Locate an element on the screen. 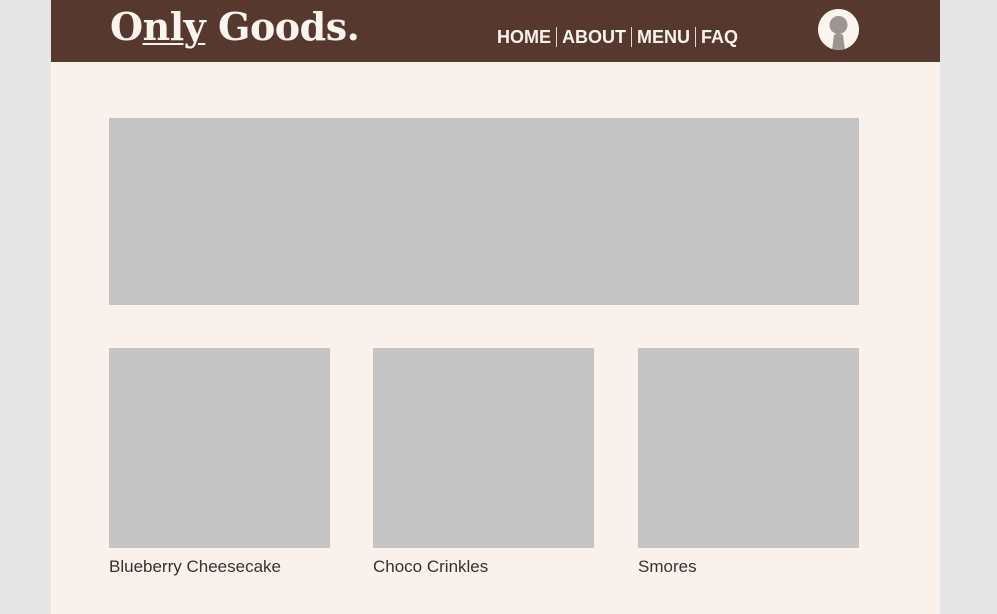  logo-suffix: Goods. is located at coordinates (282, 26).